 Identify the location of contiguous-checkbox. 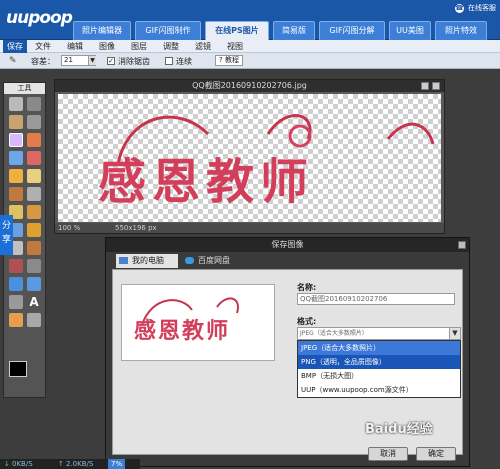
(169, 61).